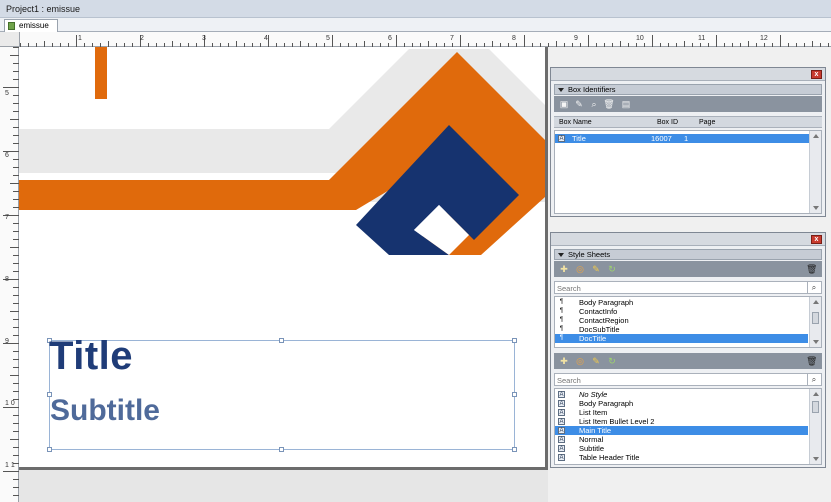 Image resolution: width=831 pixels, height=502 pixels. I want to click on tab-emissue: emissue, so click(31, 25).